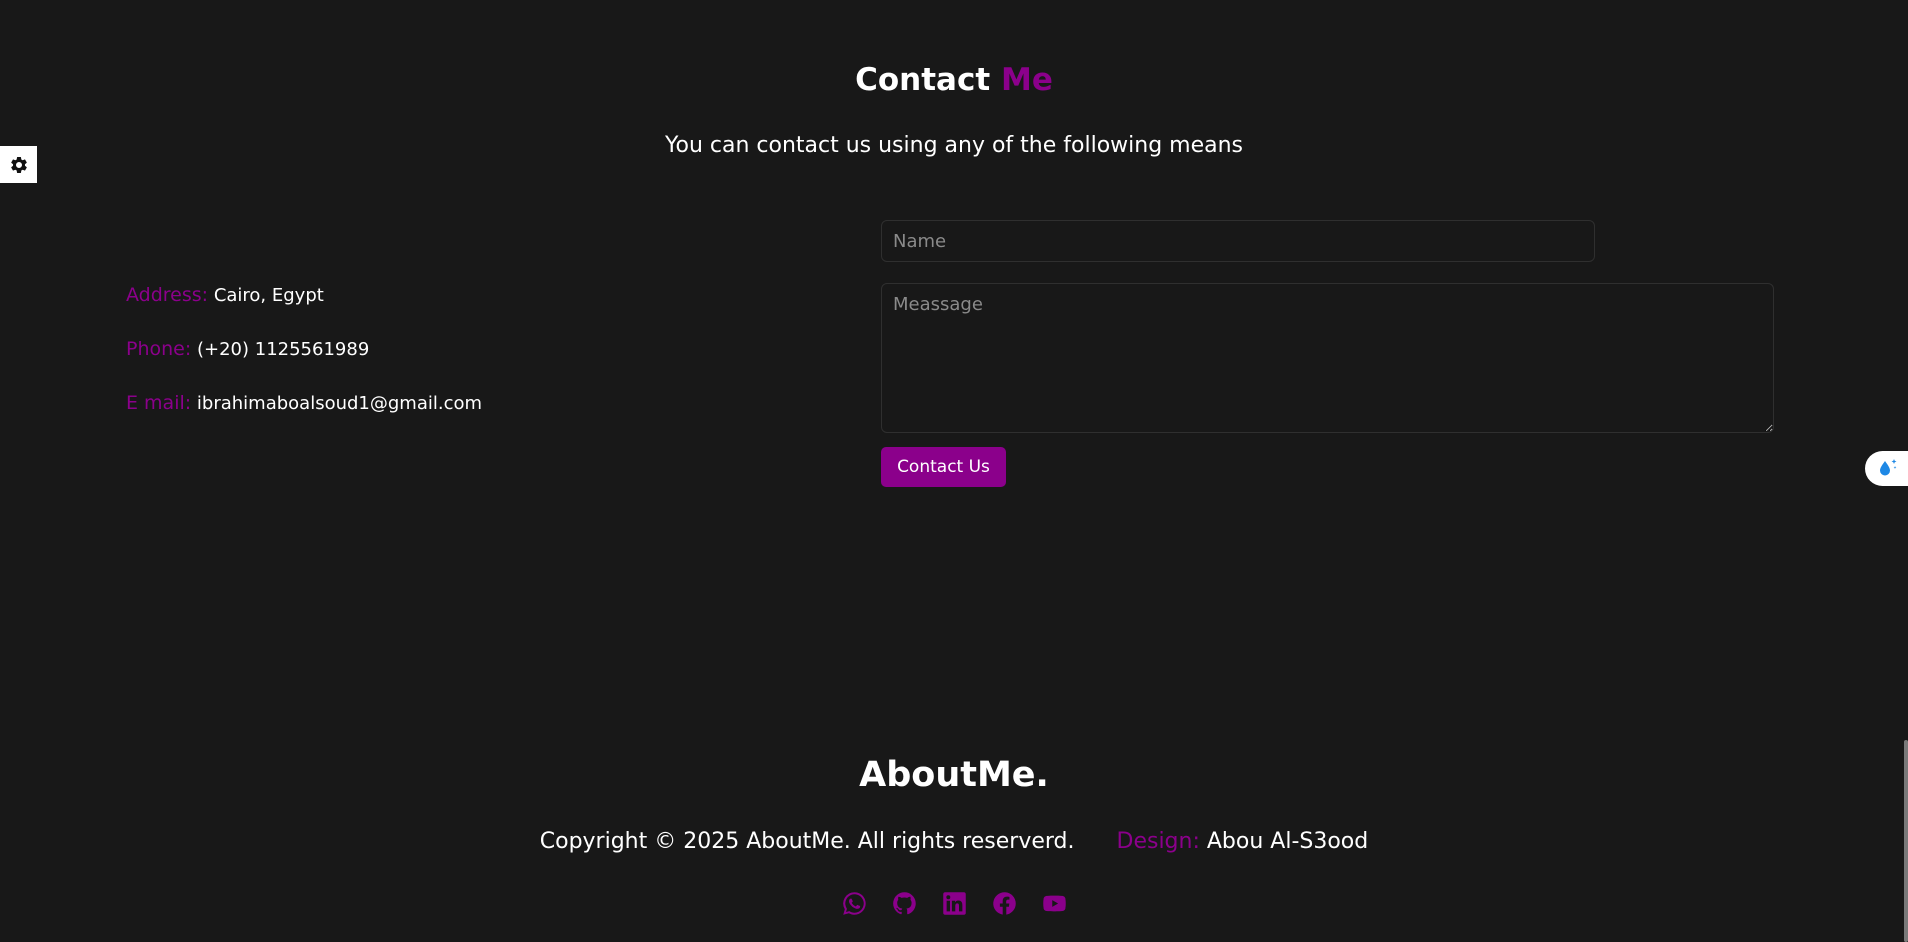  What do you see at coordinates (159, 349) in the screenshot?
I see `info-phone-label: Phone:` at bounding box center [159, 349].